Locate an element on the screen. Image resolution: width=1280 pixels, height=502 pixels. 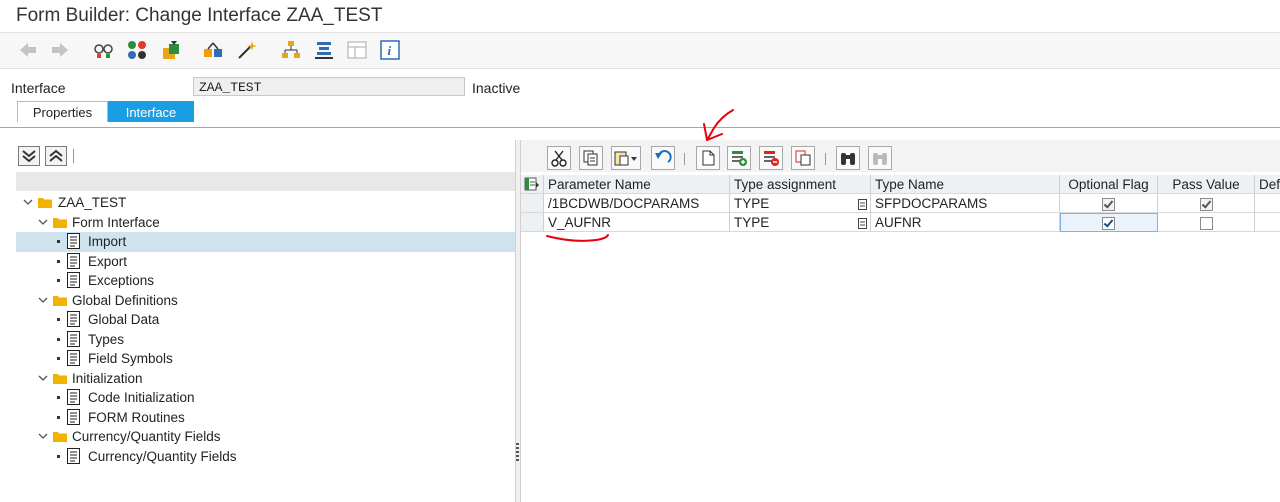
tree-node-code-initialization: Code Initialization is located at coordinates (266, 398).